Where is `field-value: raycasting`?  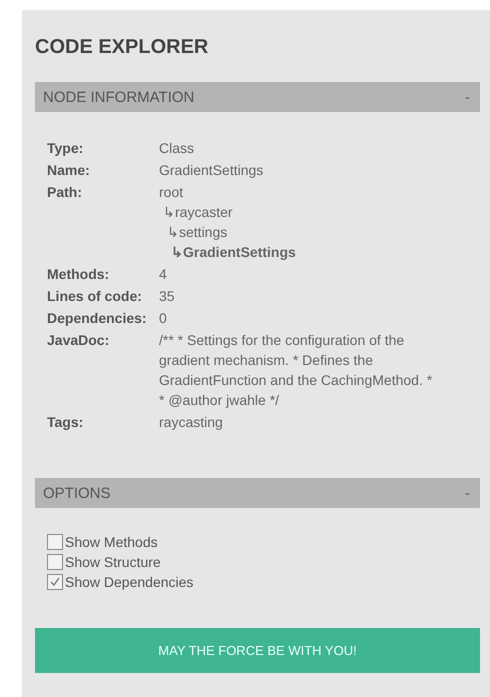
field-value: raycasting is located at coordinates (191, 422).